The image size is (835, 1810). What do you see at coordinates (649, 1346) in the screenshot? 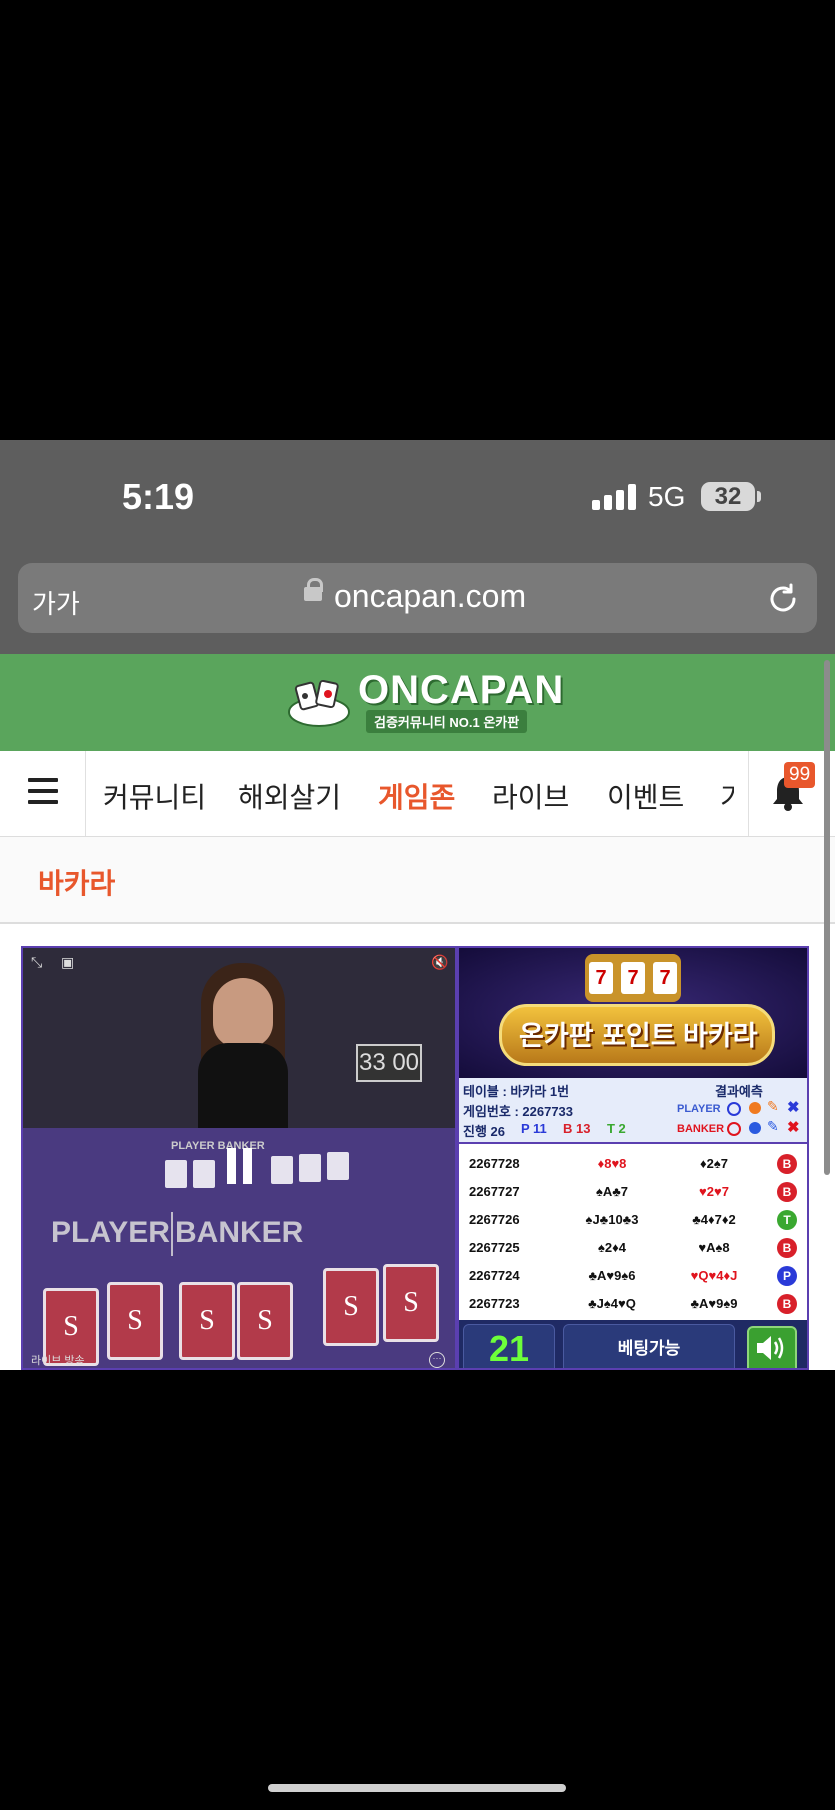
I see `betting-status-button: 베팅가능` at bounding box center [649, 1346].